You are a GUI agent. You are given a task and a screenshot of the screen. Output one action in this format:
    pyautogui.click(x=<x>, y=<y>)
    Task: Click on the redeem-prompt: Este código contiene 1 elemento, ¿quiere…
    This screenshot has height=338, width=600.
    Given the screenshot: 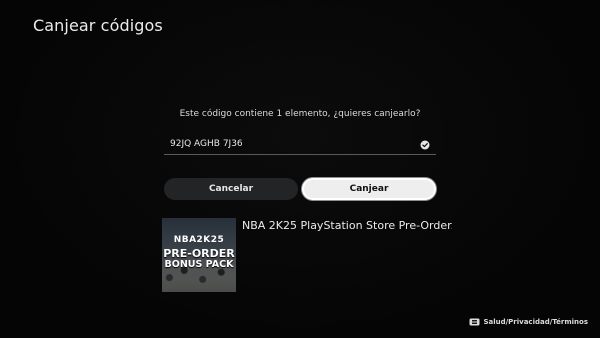 What is the action you would take?
    pyautogui.click(x=300, y=114)
    